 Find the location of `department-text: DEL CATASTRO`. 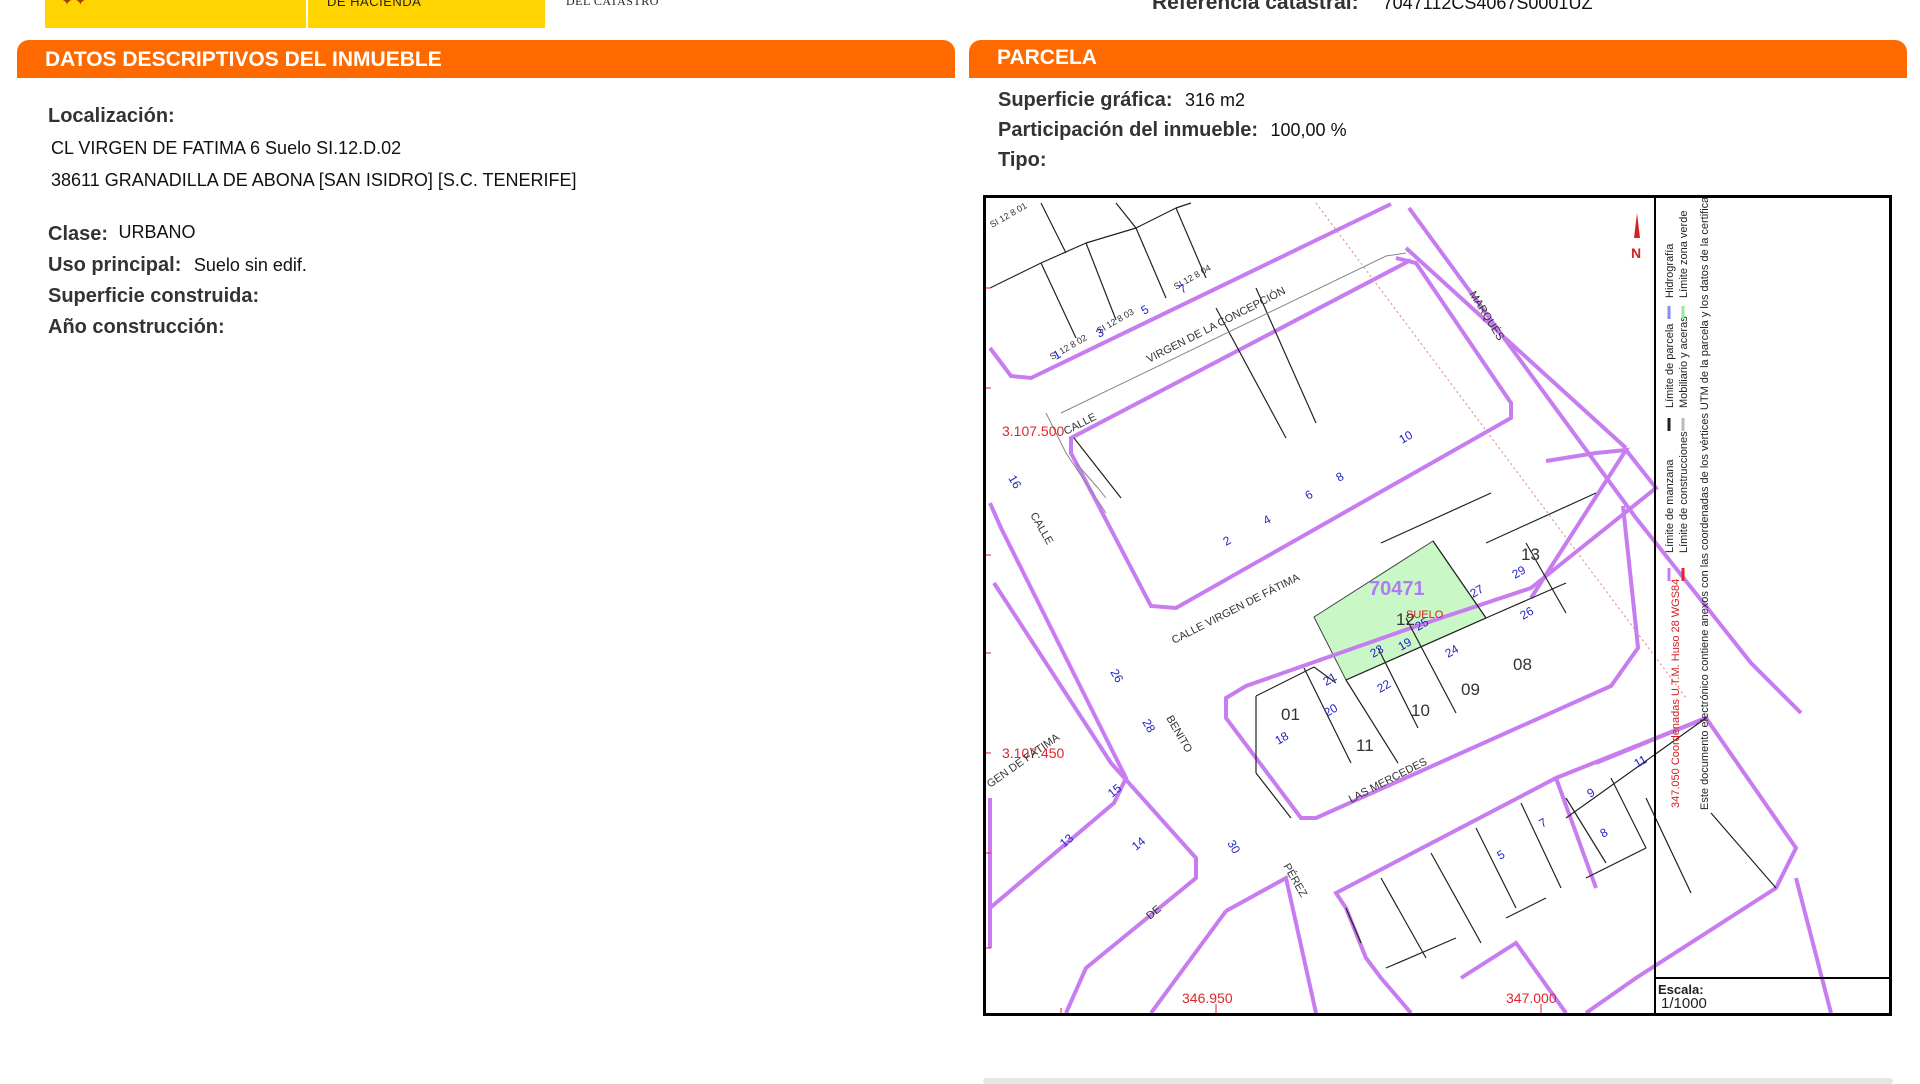

department-text: DEL CATASTRO is located at coordinates (612, 4).